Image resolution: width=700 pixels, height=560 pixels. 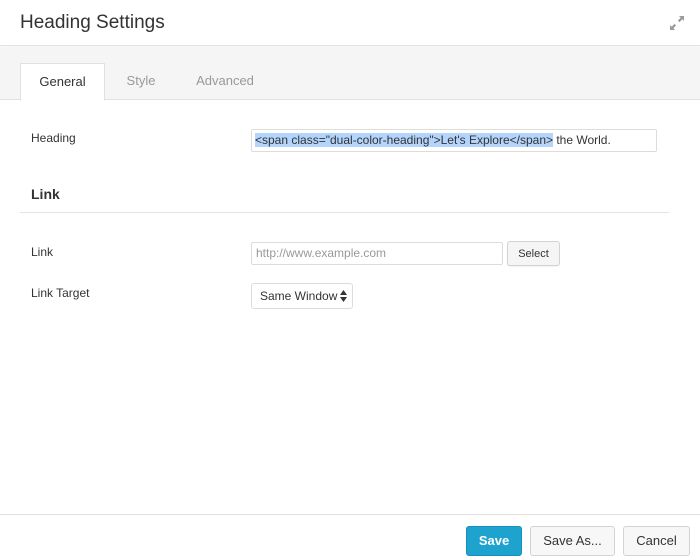 I want to click on select-arrows-icon, so click(x=343, y=296).